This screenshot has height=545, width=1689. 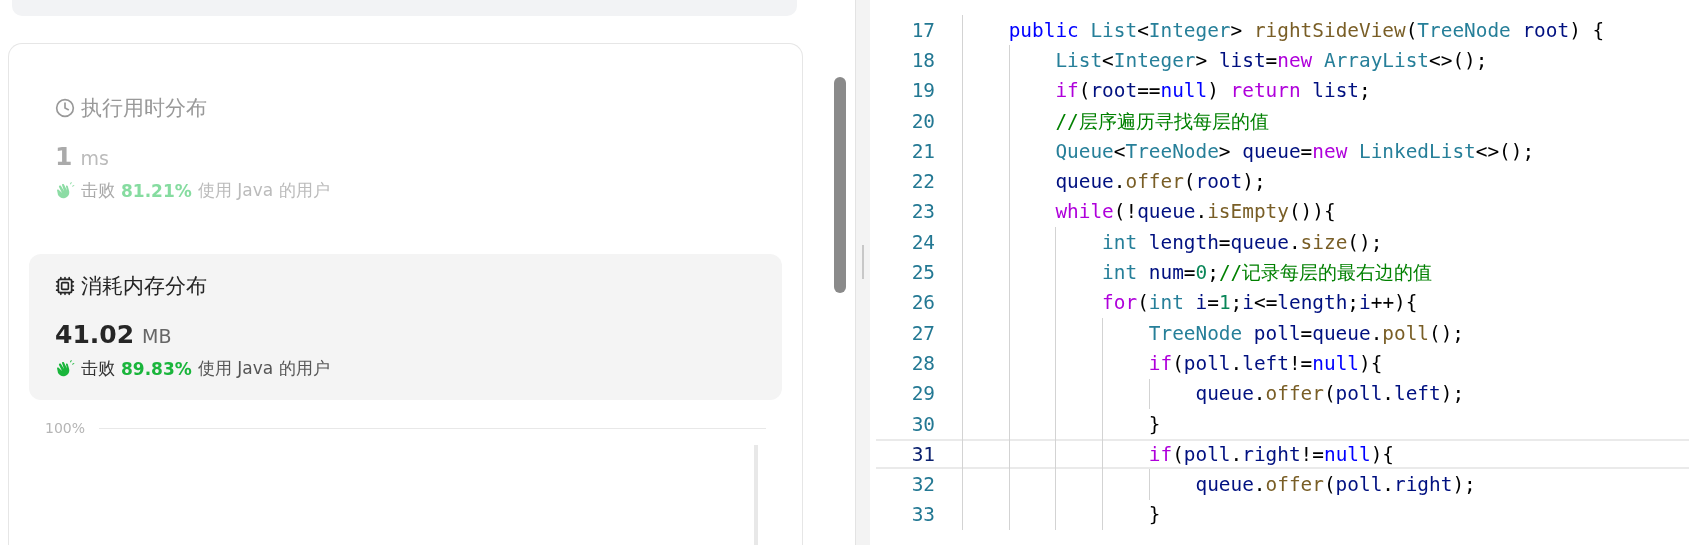 What do you see at coordinates (922, 363) in the screenshot?
I see `line-number: 28` at bounding box center [922, 363].